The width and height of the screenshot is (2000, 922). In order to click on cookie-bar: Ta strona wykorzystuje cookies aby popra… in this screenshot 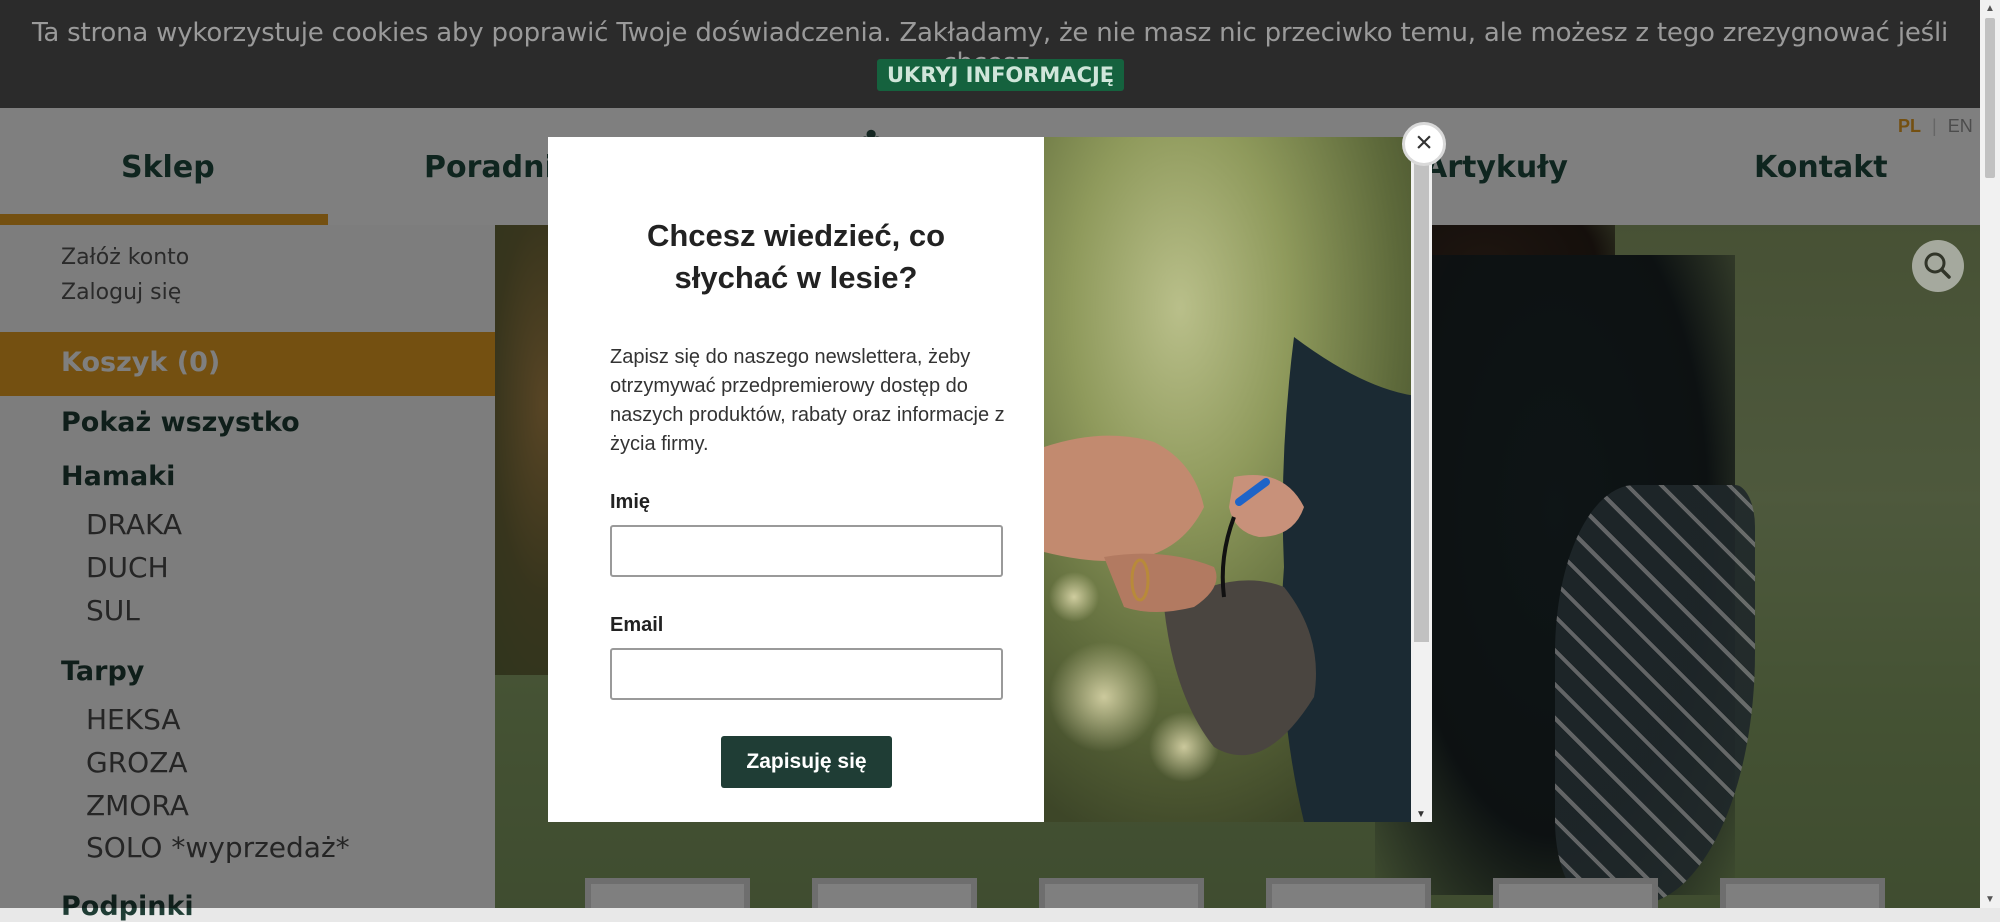, I will do `click(990, 54)`.